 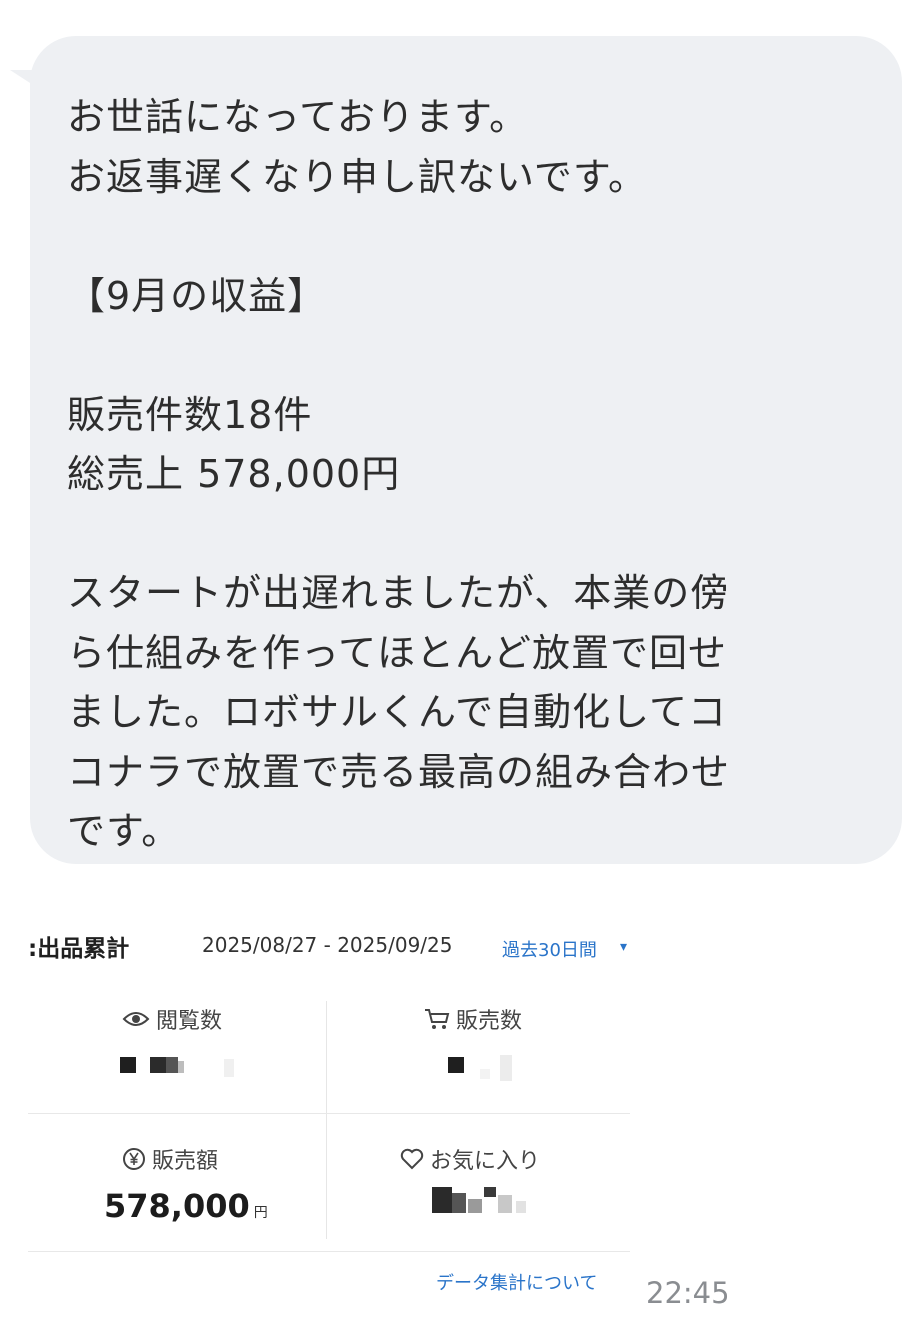 I want to click on cart-icon, so click(x=437, y=1019).